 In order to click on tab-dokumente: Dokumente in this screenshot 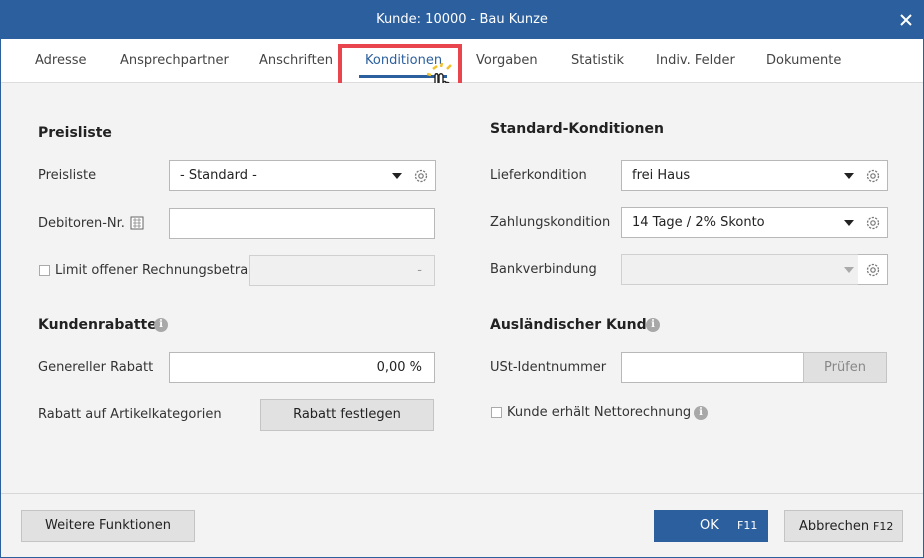, I will do `click(803, 60)`.